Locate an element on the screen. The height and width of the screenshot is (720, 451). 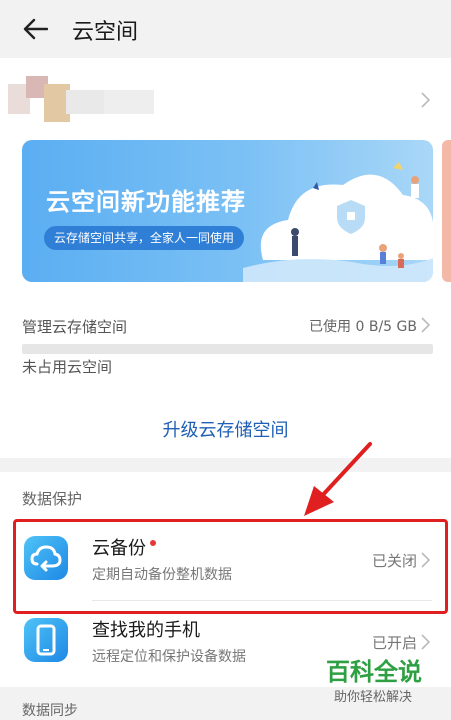
banner-title: 云空间新功能推荐 is located at coordinates (146, 202).